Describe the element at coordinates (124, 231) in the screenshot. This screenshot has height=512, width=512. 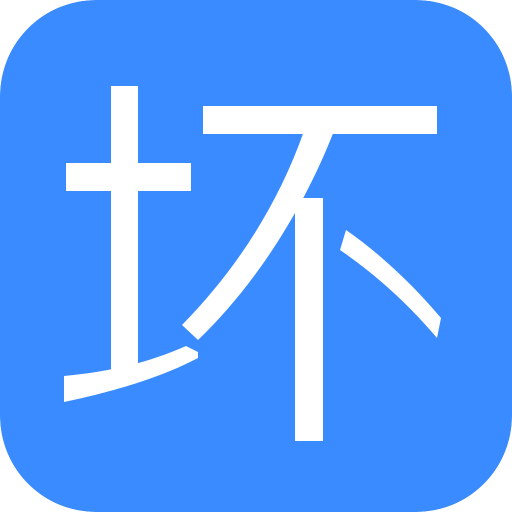
I see `stroke-earth-vertical` at that location.